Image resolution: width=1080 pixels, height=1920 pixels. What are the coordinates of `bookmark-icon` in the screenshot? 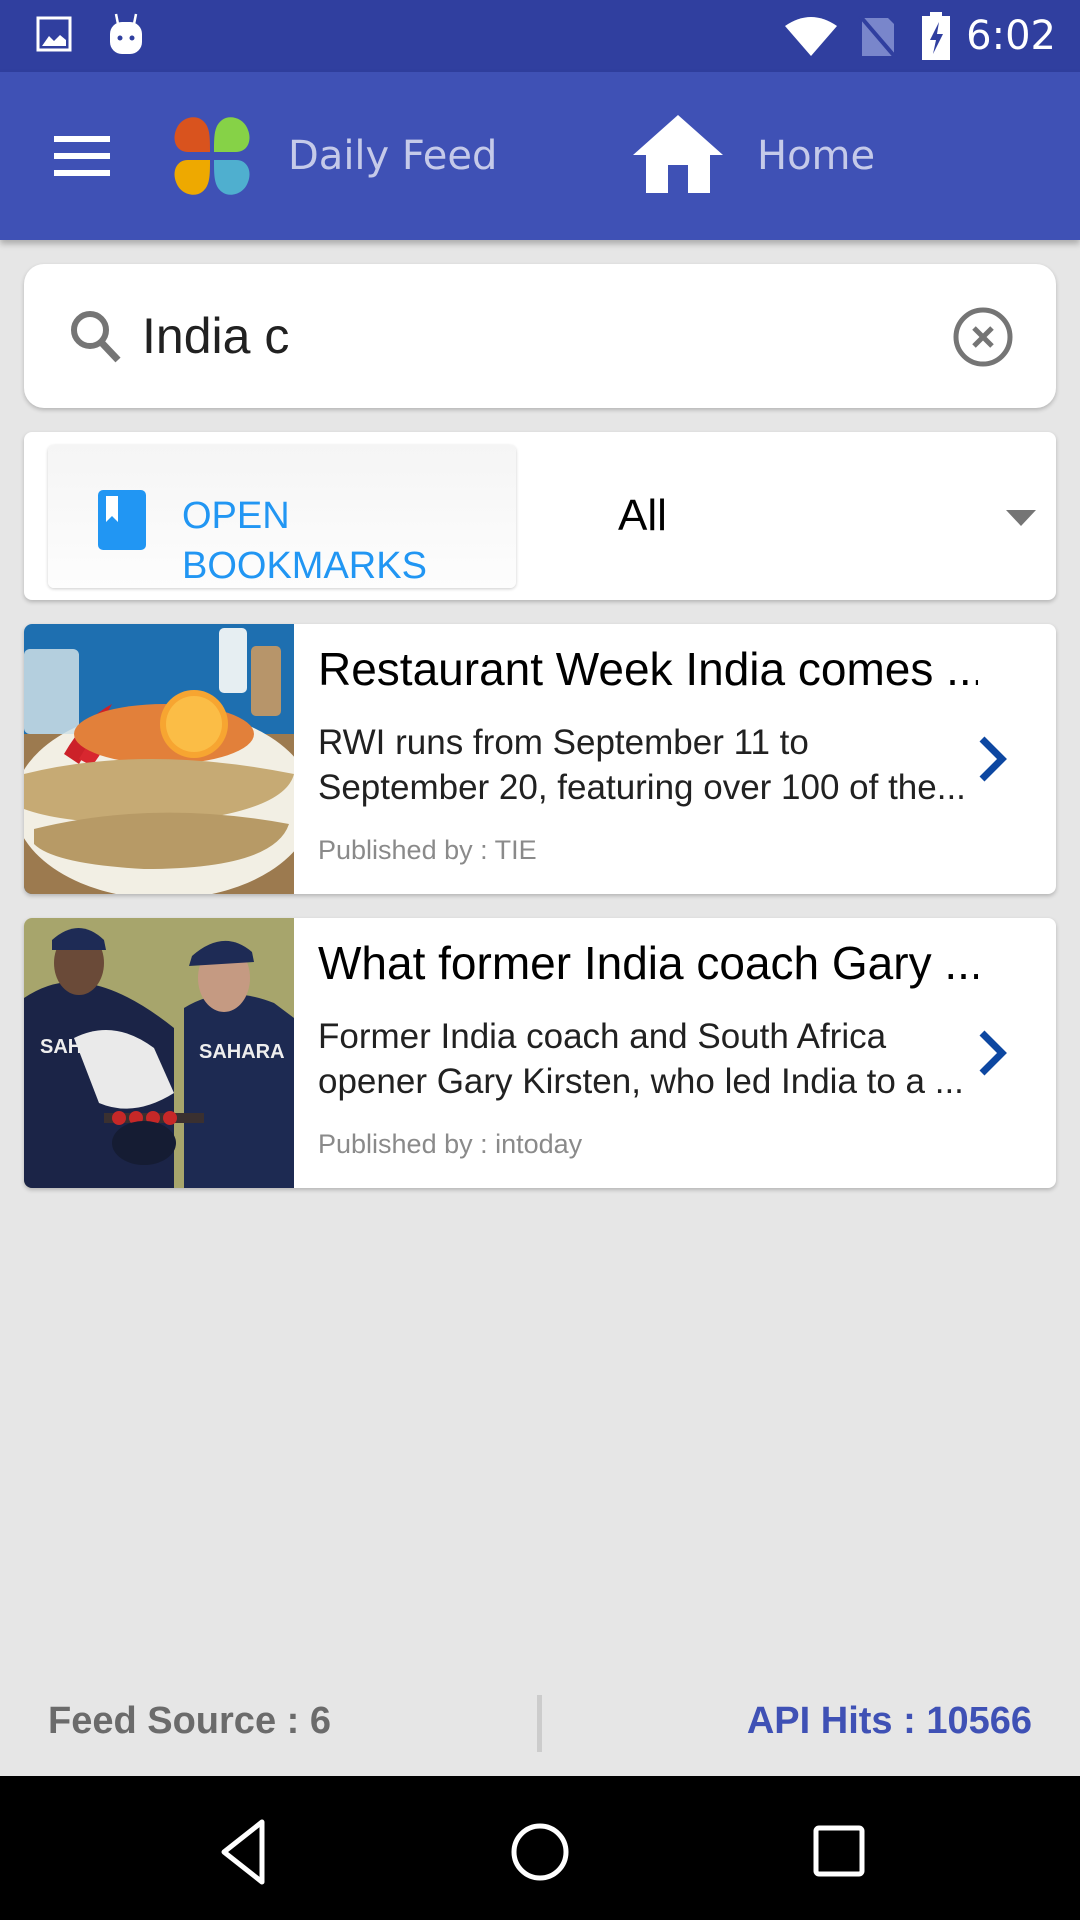 It's located at (122, 520).